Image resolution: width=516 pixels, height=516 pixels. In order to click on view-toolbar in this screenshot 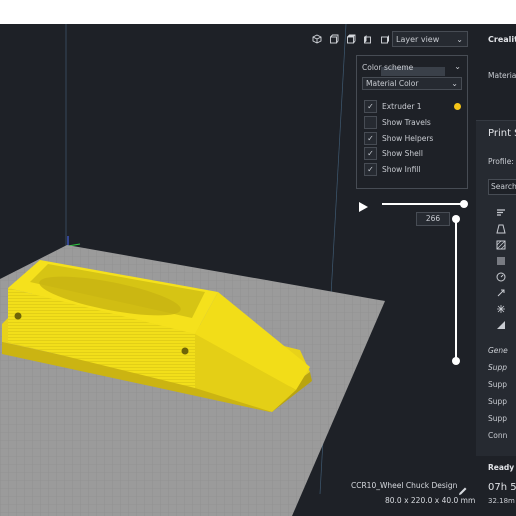, I will do `click(351, 39)`.